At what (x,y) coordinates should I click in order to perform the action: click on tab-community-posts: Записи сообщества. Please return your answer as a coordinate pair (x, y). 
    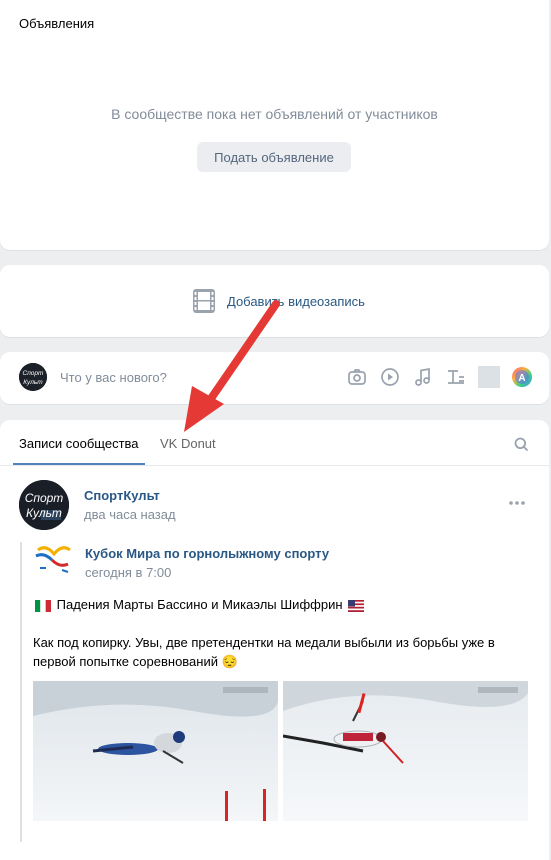
    Looking at the image, I should click on (79, 450).